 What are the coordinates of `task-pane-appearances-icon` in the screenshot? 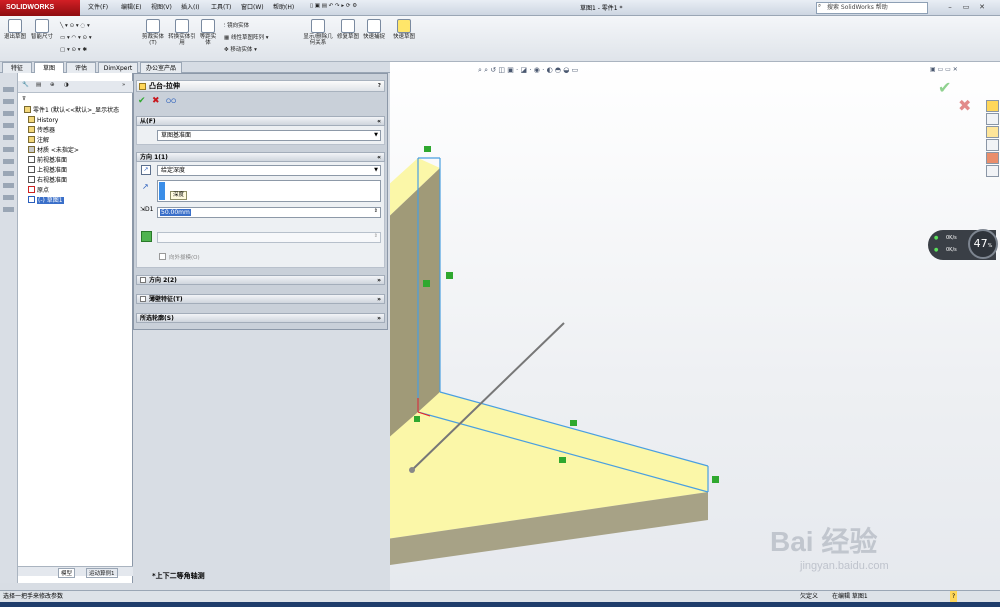 It's located at (992, 158).